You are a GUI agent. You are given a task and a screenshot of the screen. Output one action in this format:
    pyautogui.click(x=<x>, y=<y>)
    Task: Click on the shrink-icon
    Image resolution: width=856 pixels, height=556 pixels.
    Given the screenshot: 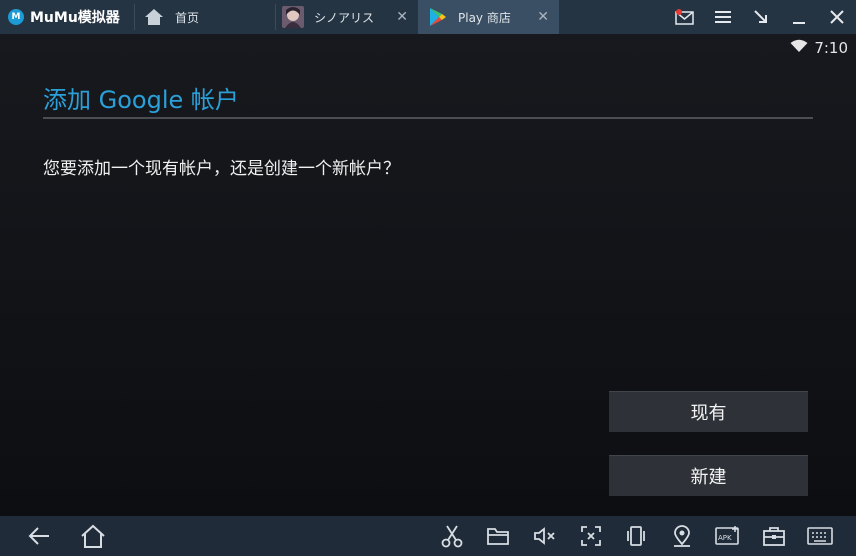 What is the action you would take?
    pyautogui.click(x=761, y=17)
    